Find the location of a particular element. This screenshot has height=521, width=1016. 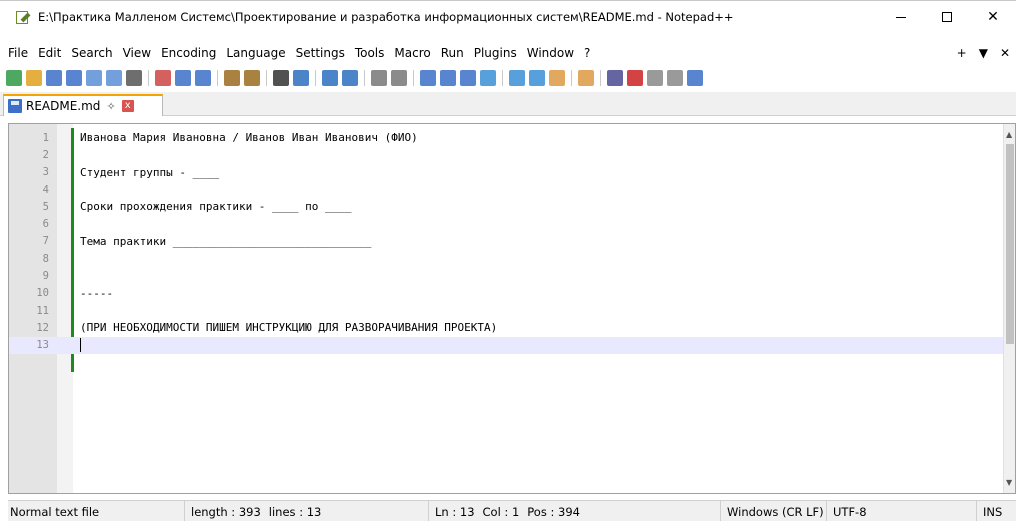

menu-settings: Settings is located at coordinates (320, 53).